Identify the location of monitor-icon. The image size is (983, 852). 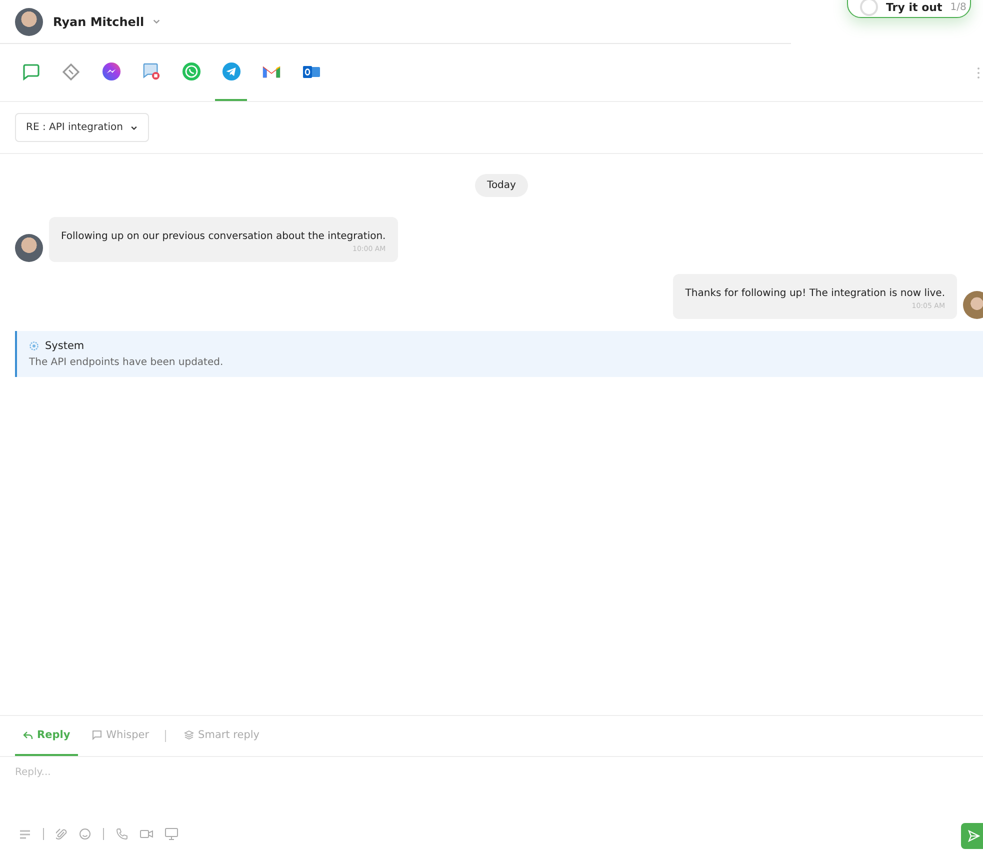
(171, 834).